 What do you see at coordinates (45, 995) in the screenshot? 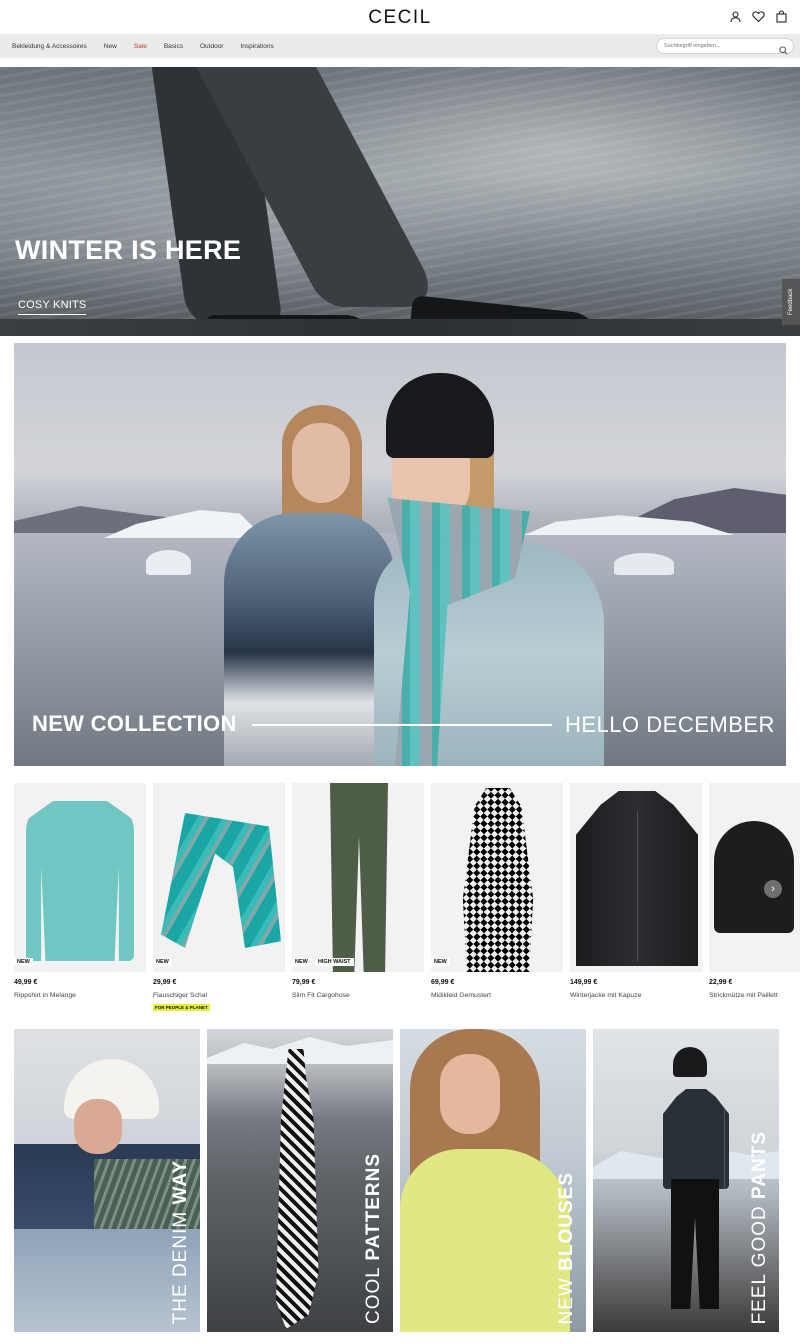
I see `product-name: Rippshirt in Melange` at bounding box center [45, 995].